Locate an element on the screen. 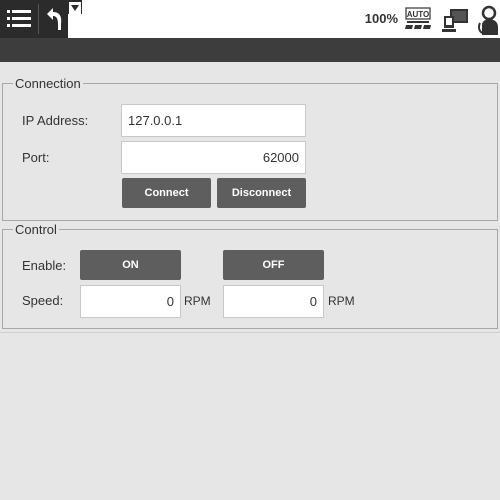 The width and height of the screenshot is (500, 500). remote-control-button is located at coordinates (455, 20).